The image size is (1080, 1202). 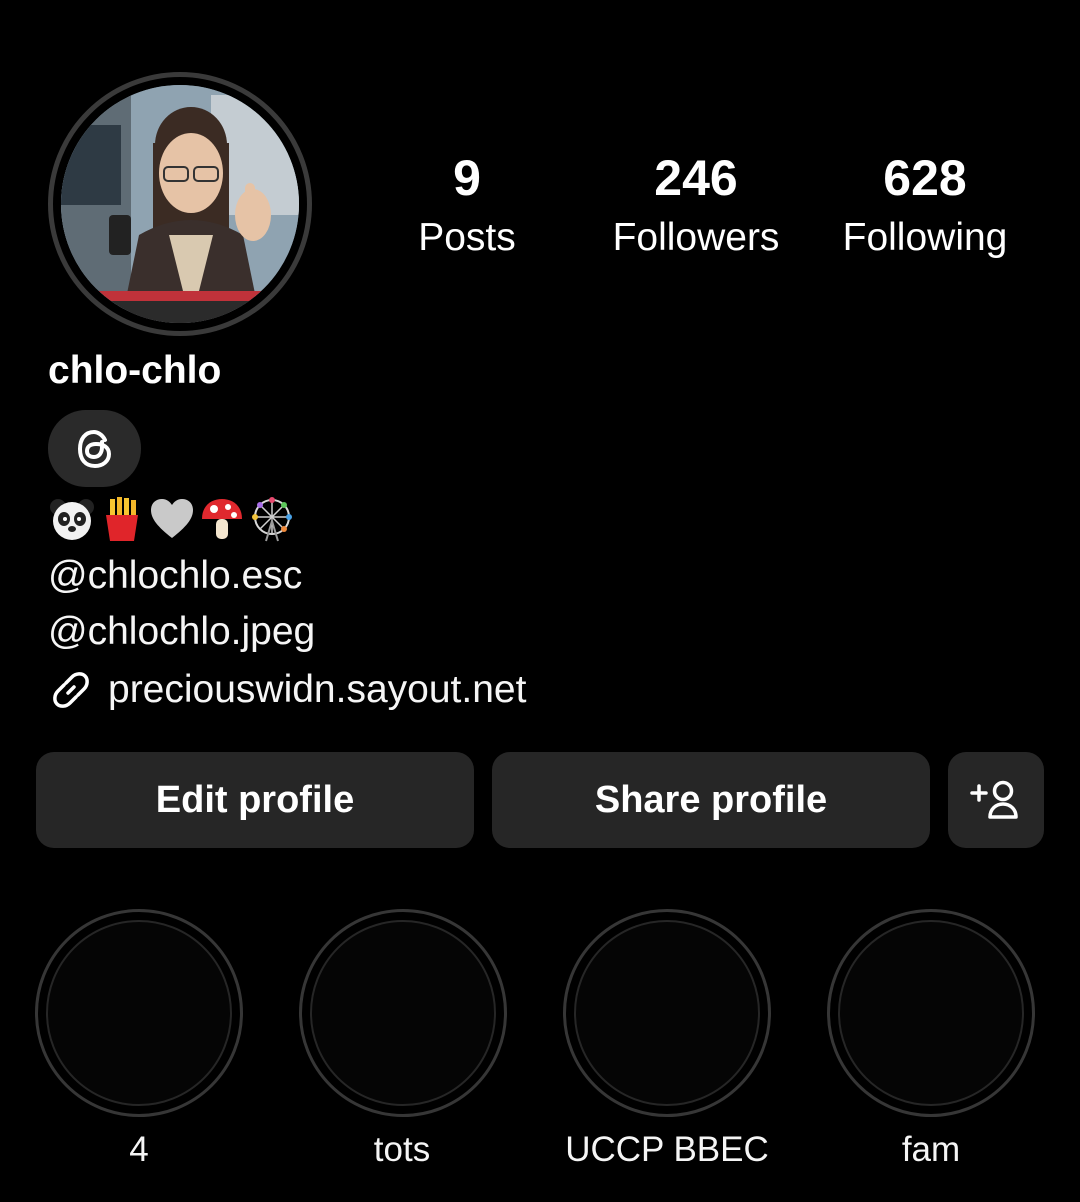 What do you see at coordinates (255, 800) in the screenshot?
I see `edit-profile-button: Edit profile` at bounding box center [255, 800].